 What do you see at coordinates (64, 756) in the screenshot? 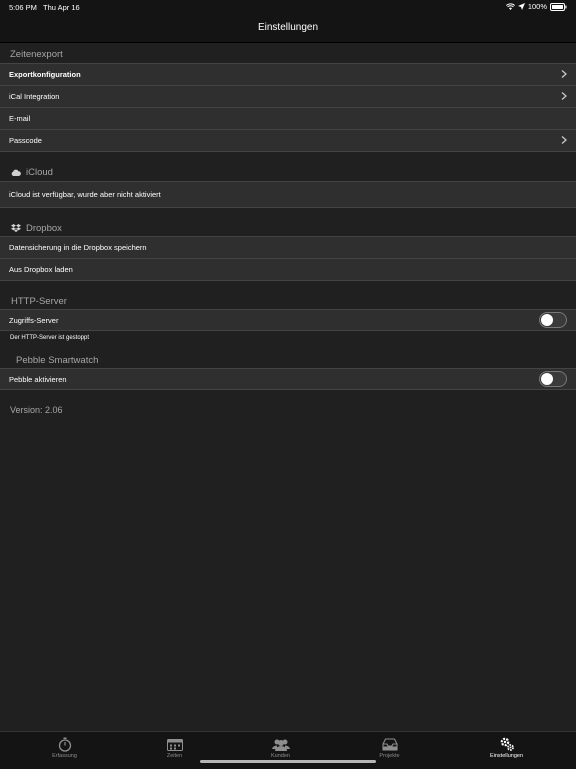
I see `tab-label: Erfassung` at bounding box center [64, 756].